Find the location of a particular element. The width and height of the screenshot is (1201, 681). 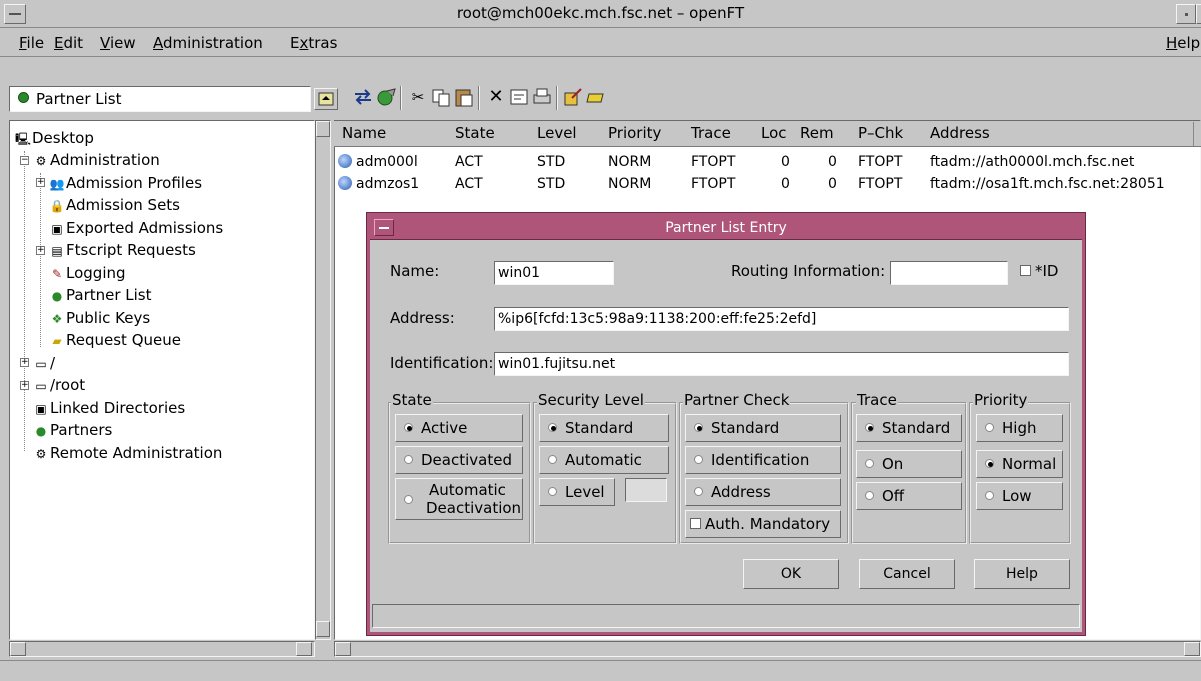

tree-item-linked-directories: ▣ Linked Directories is located at coordinates (108, 408).